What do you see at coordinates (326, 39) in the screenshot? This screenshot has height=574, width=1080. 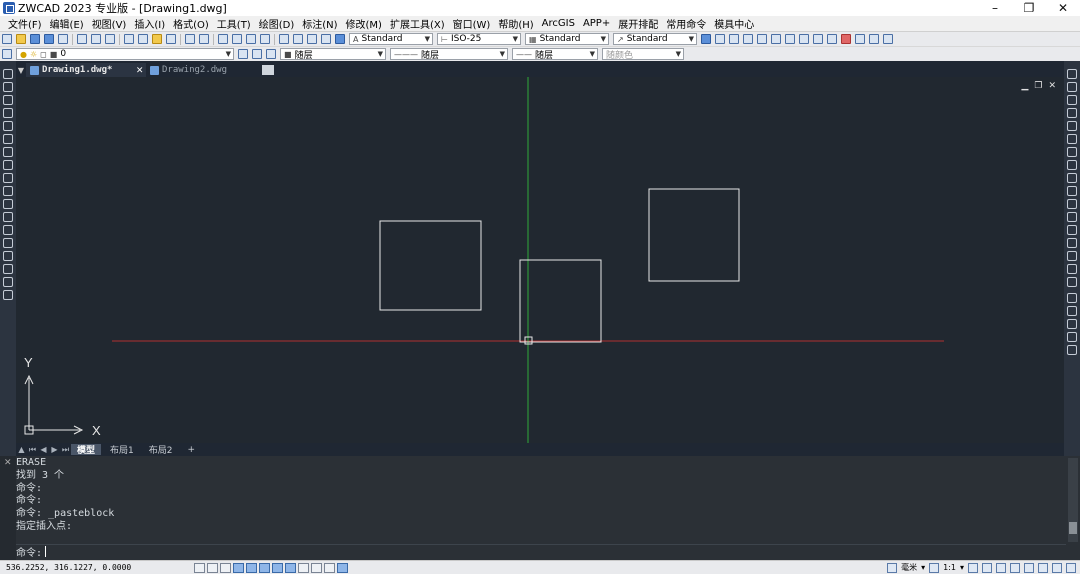 I see `markup-icon` at bounding box center [326, 39].